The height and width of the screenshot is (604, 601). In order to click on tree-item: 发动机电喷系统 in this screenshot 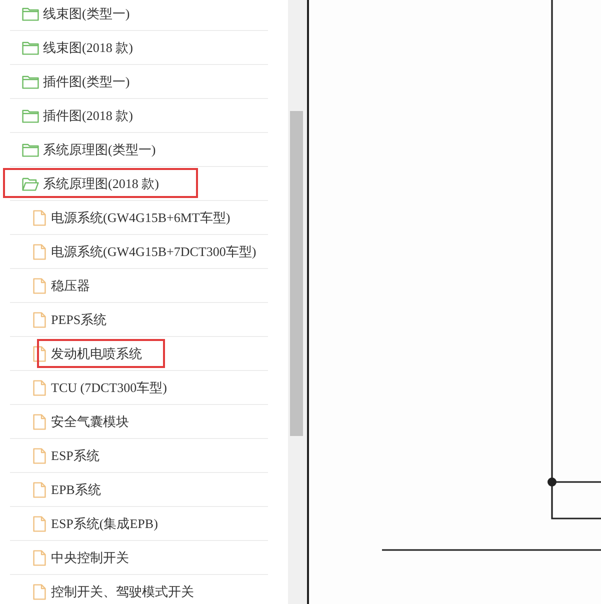, I will do `click(139, 354)`.